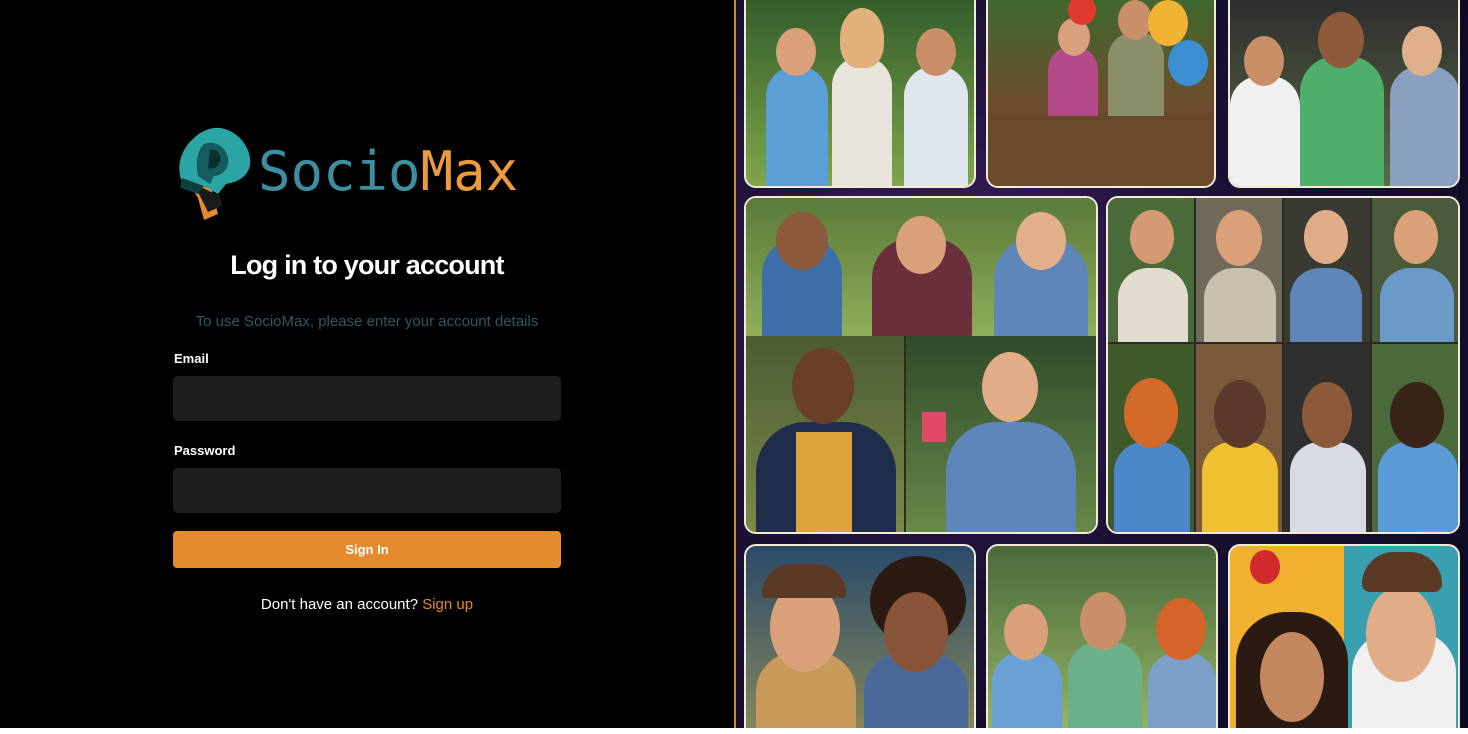  I want to click on brand-logo: SocioMax, so click(369, 172).